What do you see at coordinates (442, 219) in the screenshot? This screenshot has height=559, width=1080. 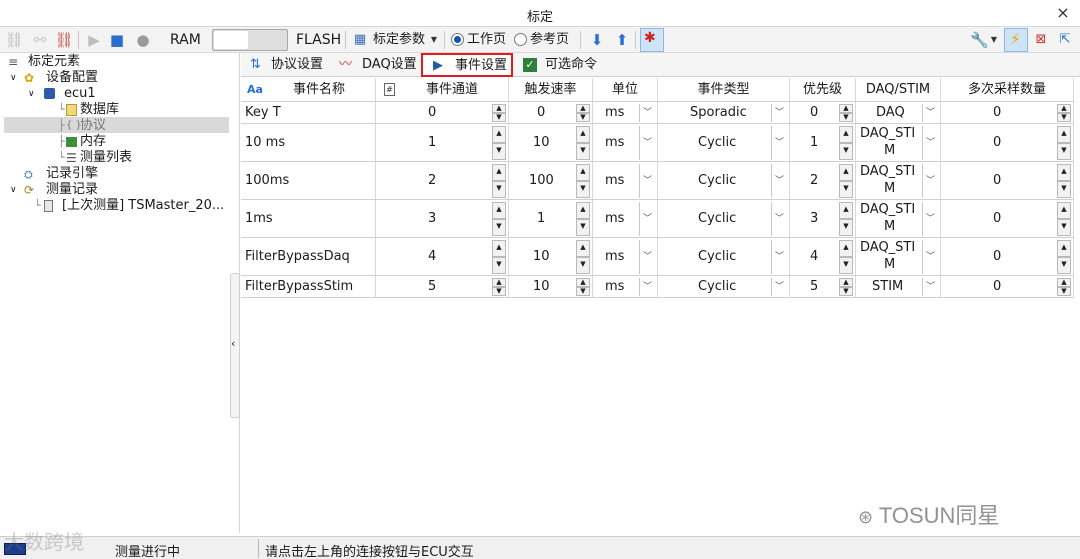 I see `cell-event-channel: 3 ▲ ▼` at bounding box center [442, 219].